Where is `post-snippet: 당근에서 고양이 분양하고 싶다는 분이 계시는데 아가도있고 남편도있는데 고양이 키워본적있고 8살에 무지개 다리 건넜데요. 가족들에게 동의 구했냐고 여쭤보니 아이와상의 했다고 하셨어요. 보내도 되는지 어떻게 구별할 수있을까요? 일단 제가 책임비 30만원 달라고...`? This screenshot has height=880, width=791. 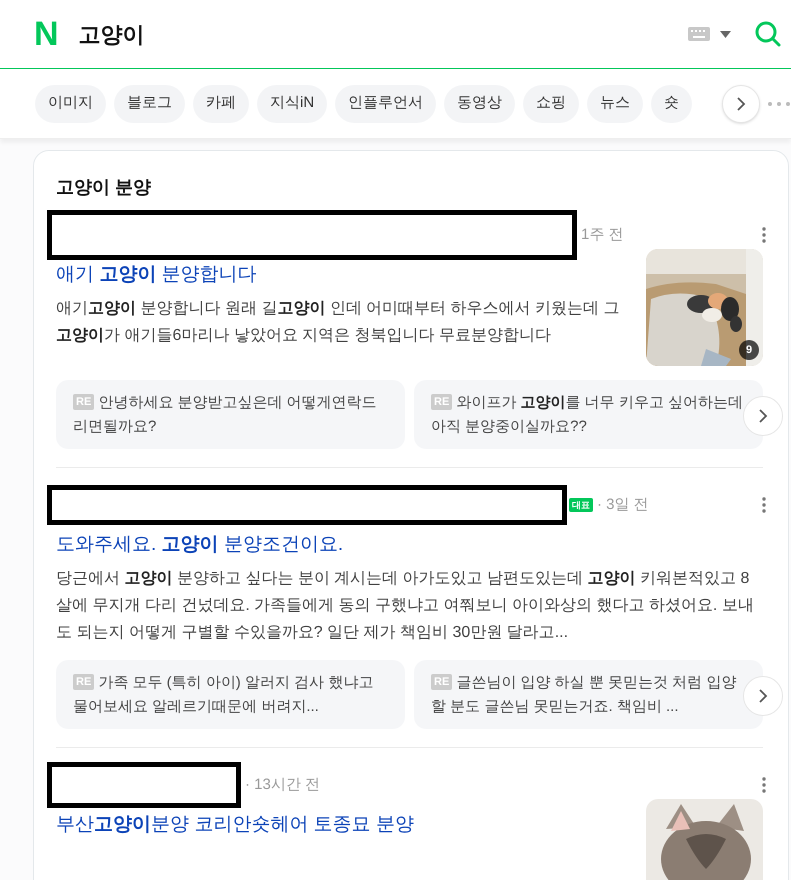
post-snippet: 당근에서 고양이 분양하고 싶다는 분이 계시는데 아가도있고 남편도있는데 고양이 키워본적있고 8살에 무지개 다리 건넜데요. 가족들에게 동의 구했냐고 여쭤보니 아이와상의 했다고 하셨어요. 보내도 되는지 어떻게 구별할 수있을까요? 일단 제가 책임비 30만원 달라고... is located at coordinates (405, 606).